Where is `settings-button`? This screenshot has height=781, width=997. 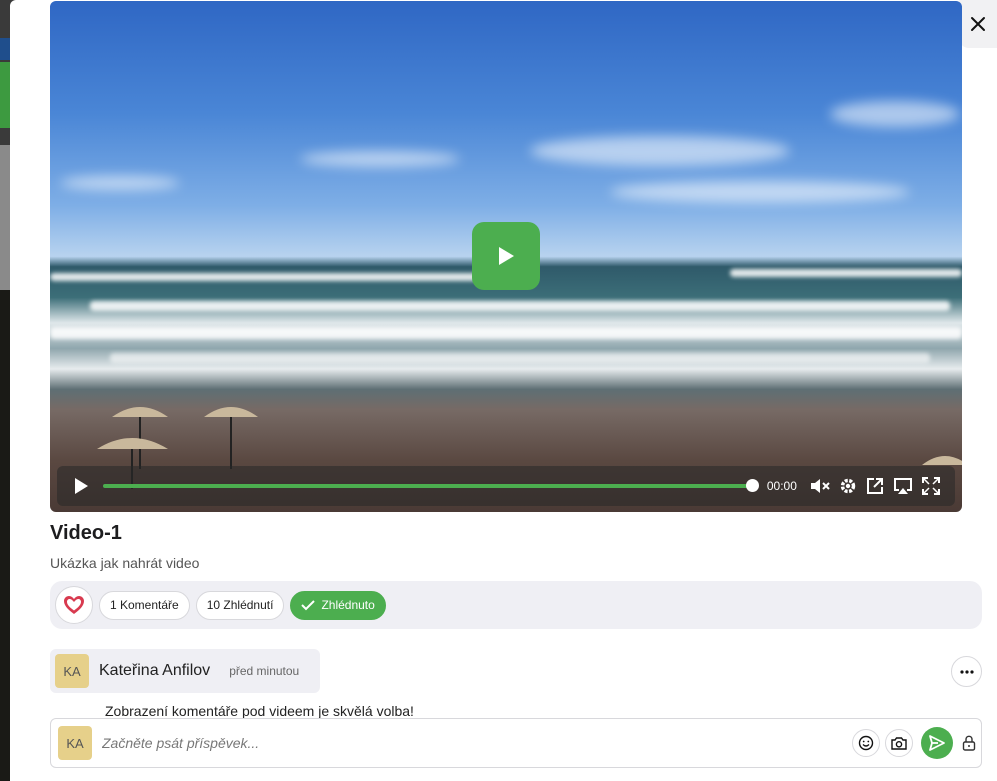
settings-button is located at coordinates (848, 486).